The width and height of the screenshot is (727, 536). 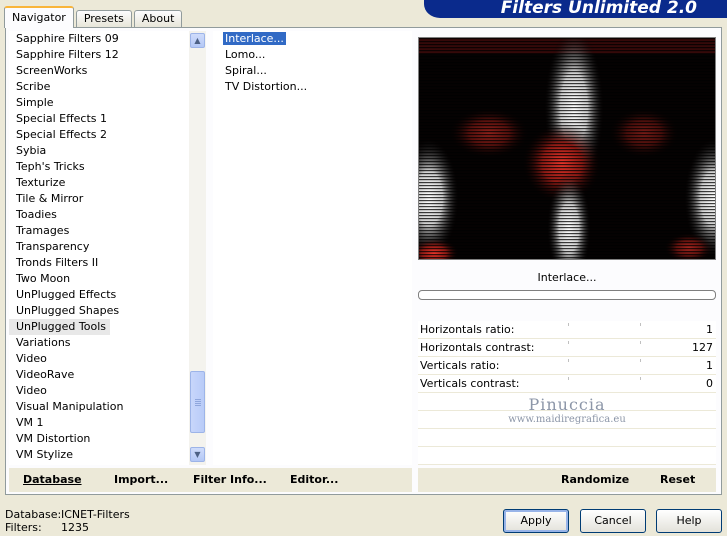 I want to click on filters-label: Filters:, so click(x=23, y=527).